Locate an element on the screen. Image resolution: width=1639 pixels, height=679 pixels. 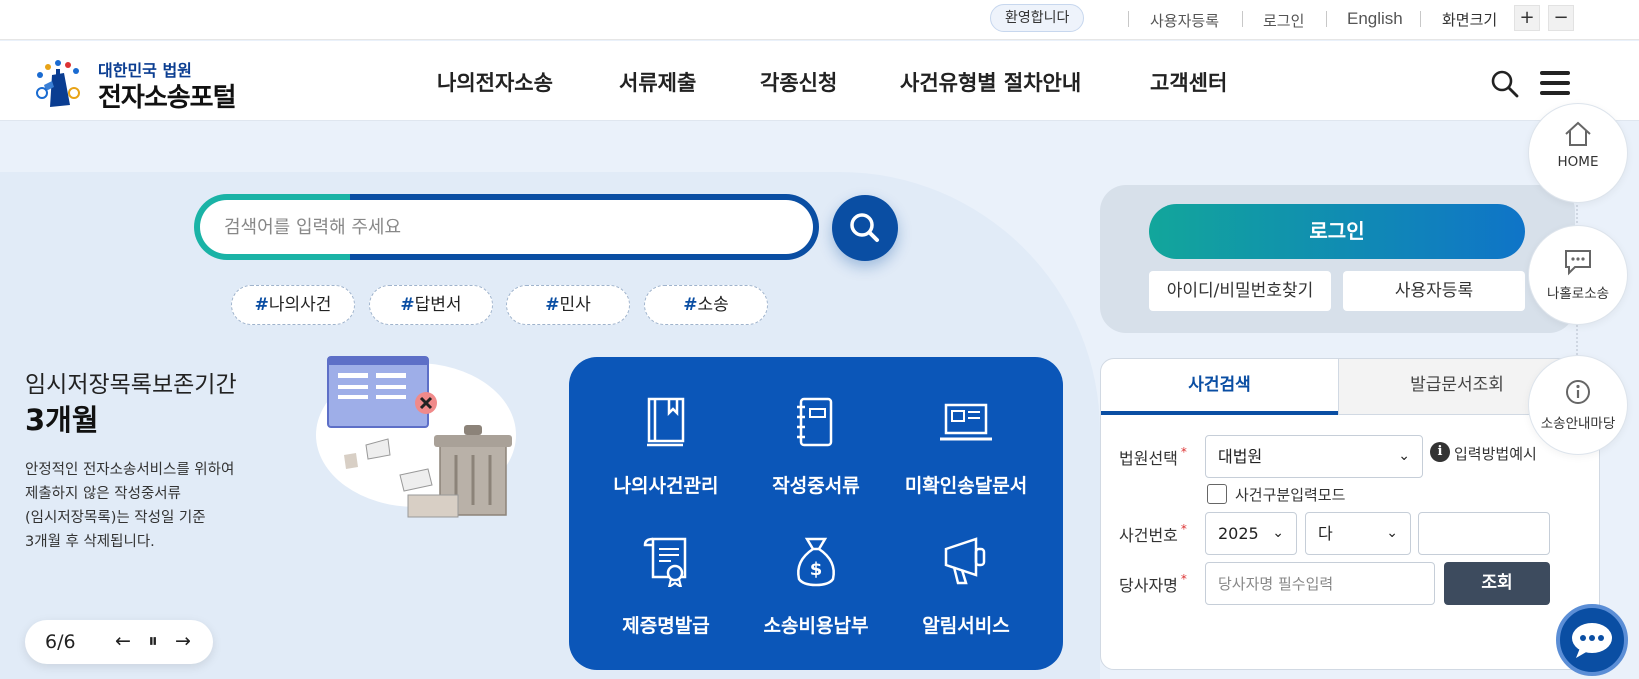
tab-case-search: 사건검색 is located at coordinates (1219, 387).